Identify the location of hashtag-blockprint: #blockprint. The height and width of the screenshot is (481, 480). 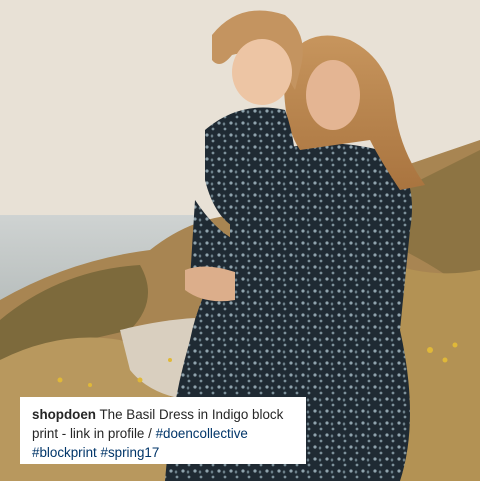
(64, 452).